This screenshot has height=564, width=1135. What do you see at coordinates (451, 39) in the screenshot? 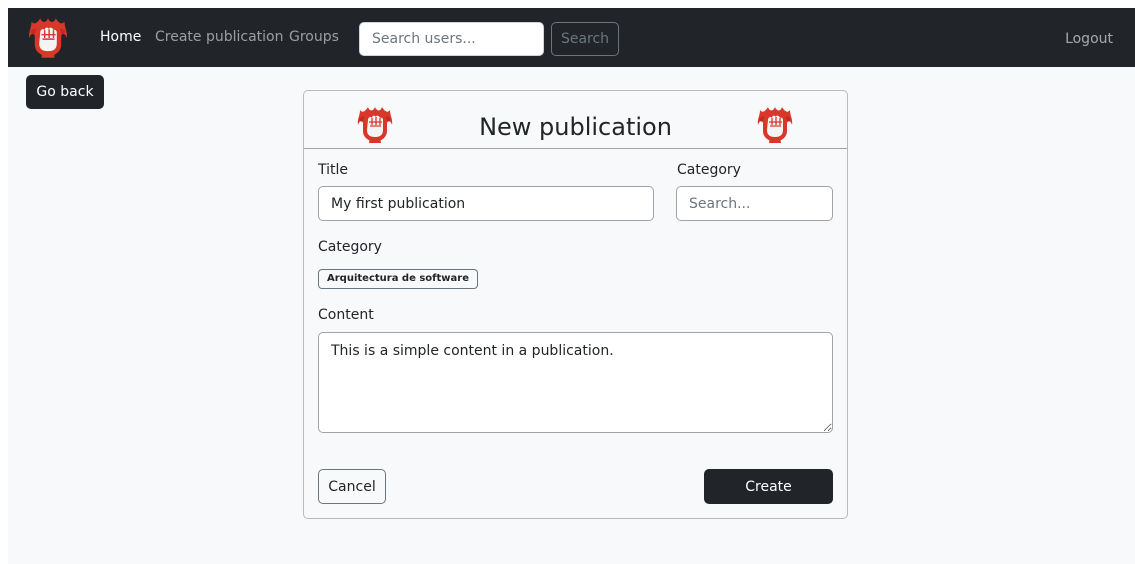
I see `search-users-input` at bounding box center [451, 39].